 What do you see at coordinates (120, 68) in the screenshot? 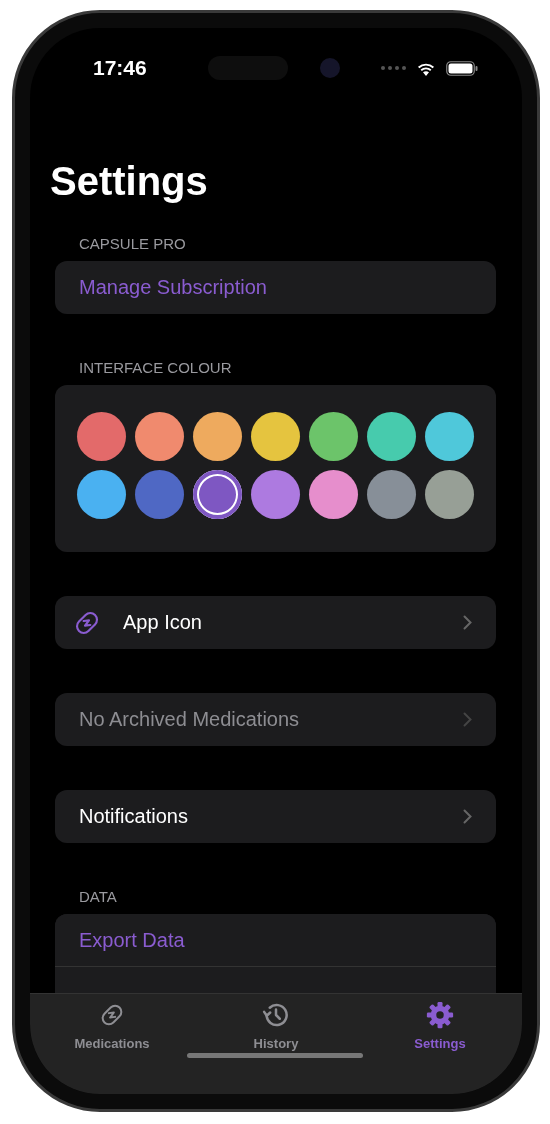
I see `status-time: 17:46` at bounding box center [120, 68].